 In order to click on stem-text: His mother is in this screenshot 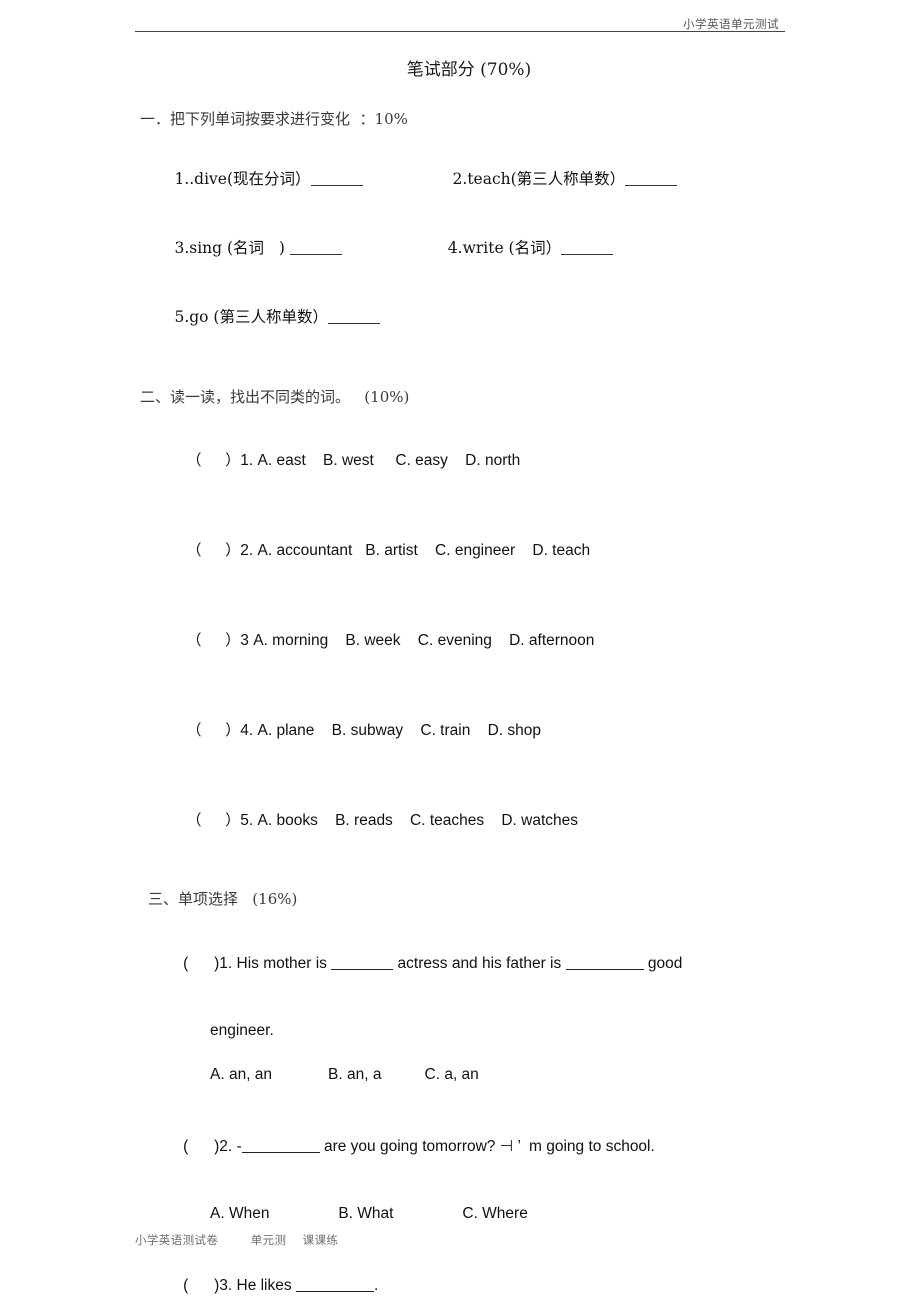, I will do `click(282, 963)`.